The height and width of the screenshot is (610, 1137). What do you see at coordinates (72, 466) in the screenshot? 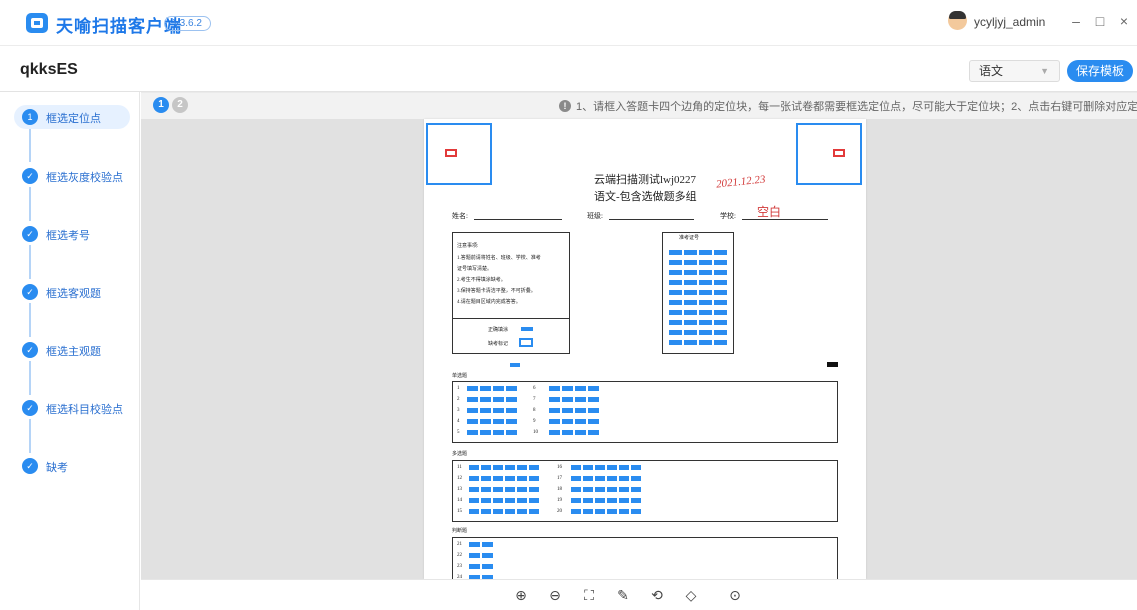
I see `step-absent: ✓ 缺考` at bounding box center [72, 466].